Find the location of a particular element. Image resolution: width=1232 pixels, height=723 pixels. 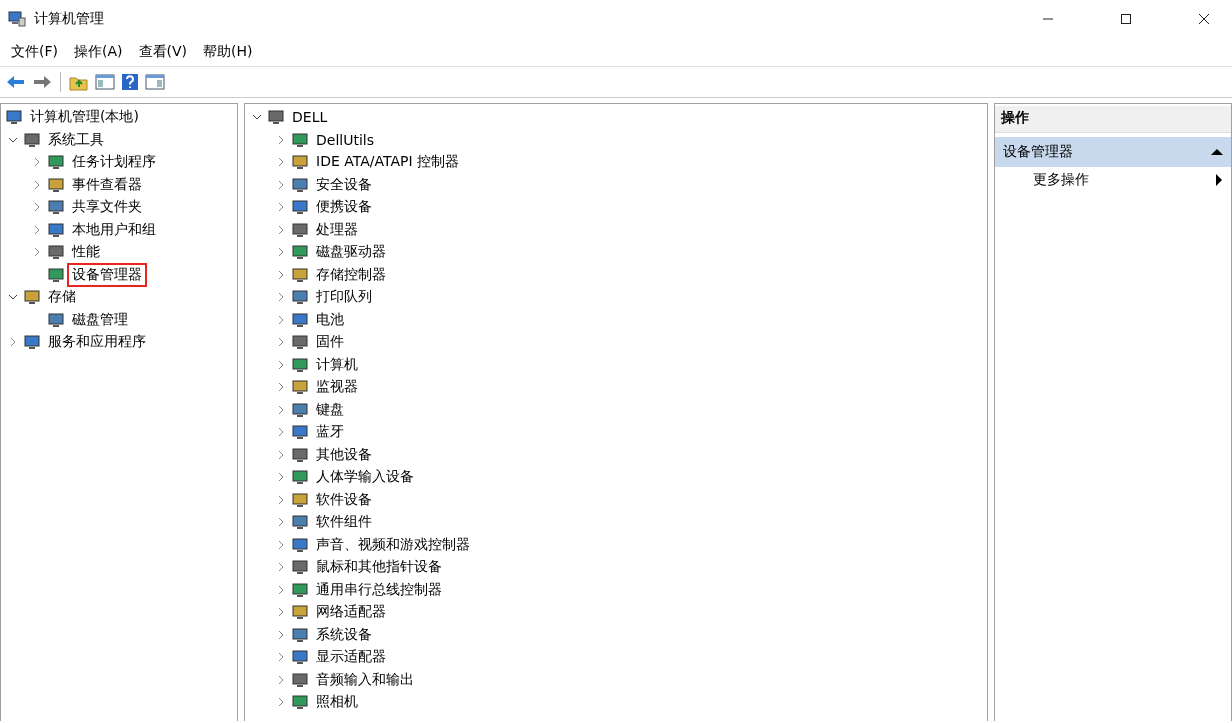

tree-item: 便携设备 is located at coordinates (344, 207).